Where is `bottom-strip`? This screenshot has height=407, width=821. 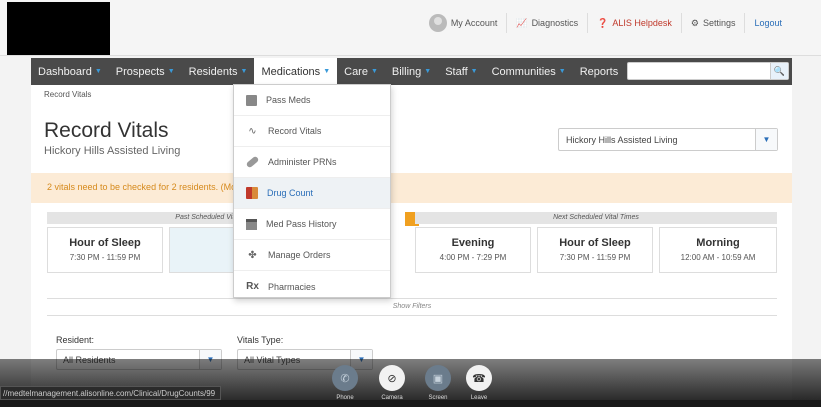 bottom-strip is located at coordinates (410, 403).